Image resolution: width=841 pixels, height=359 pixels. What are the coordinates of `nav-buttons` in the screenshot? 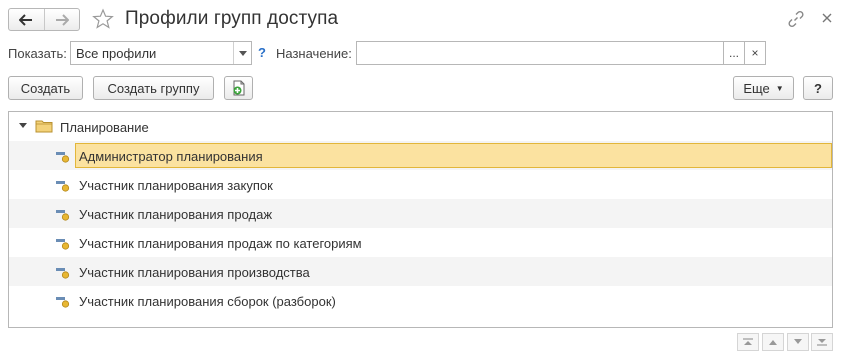 It's located at (44, 19).